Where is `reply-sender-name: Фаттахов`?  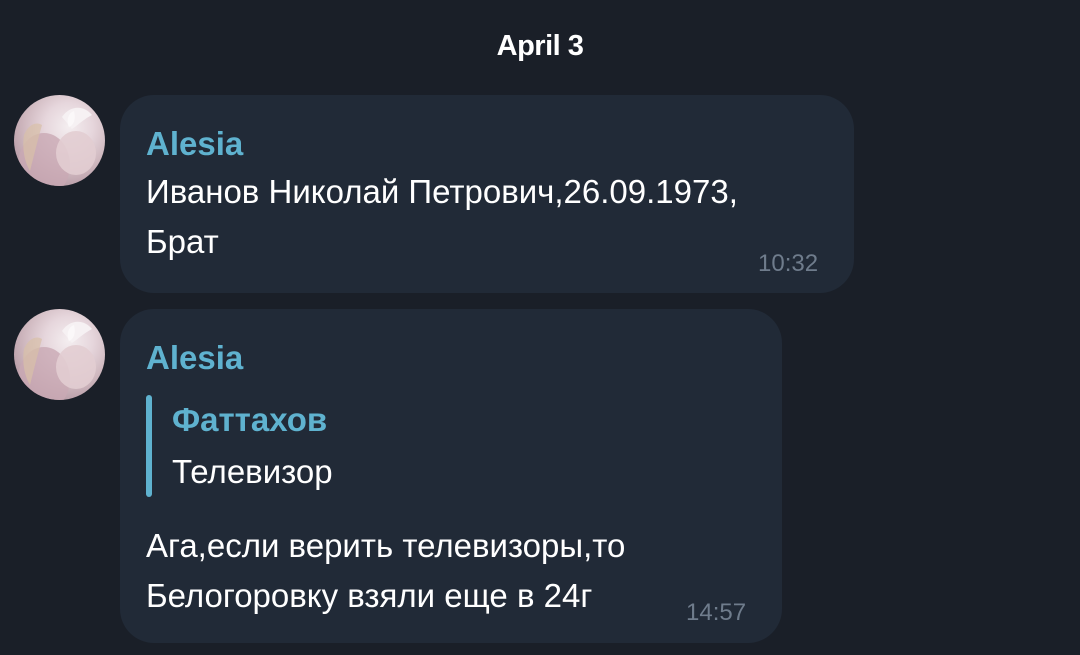
reply-sender-name: Фаттахов is located at coordinates (250, 419).